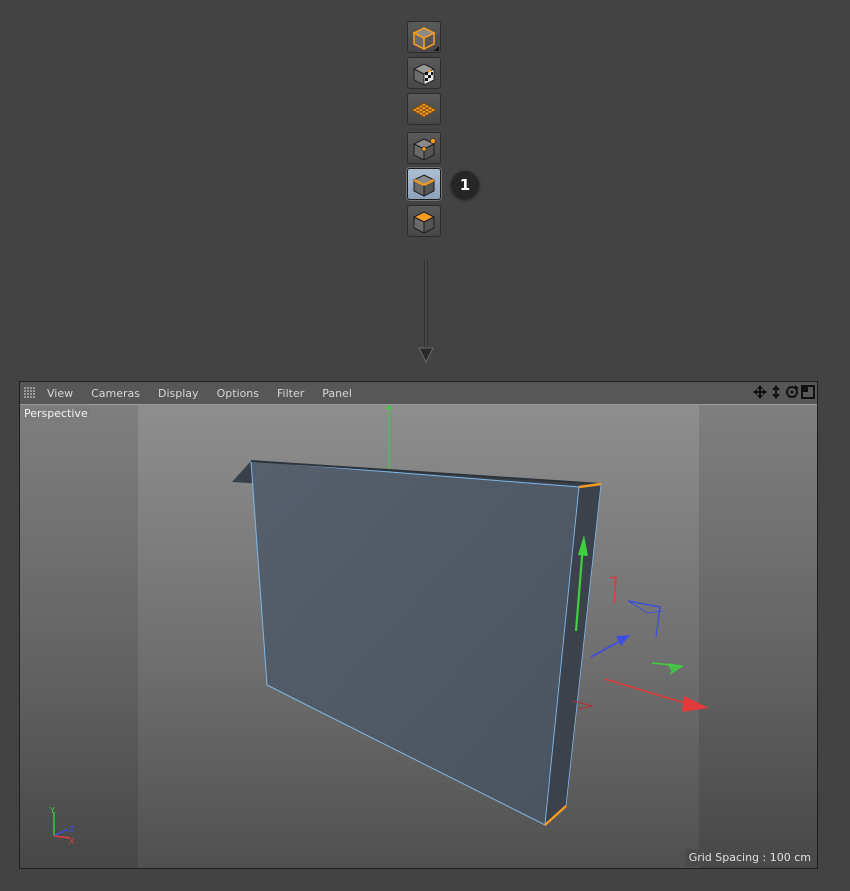 Image resolution: width=850 pixels, height=891 pixels. Describe the element at coordinates (426, 312) in the screenshot. I see `down-arrow-icon` at that location.